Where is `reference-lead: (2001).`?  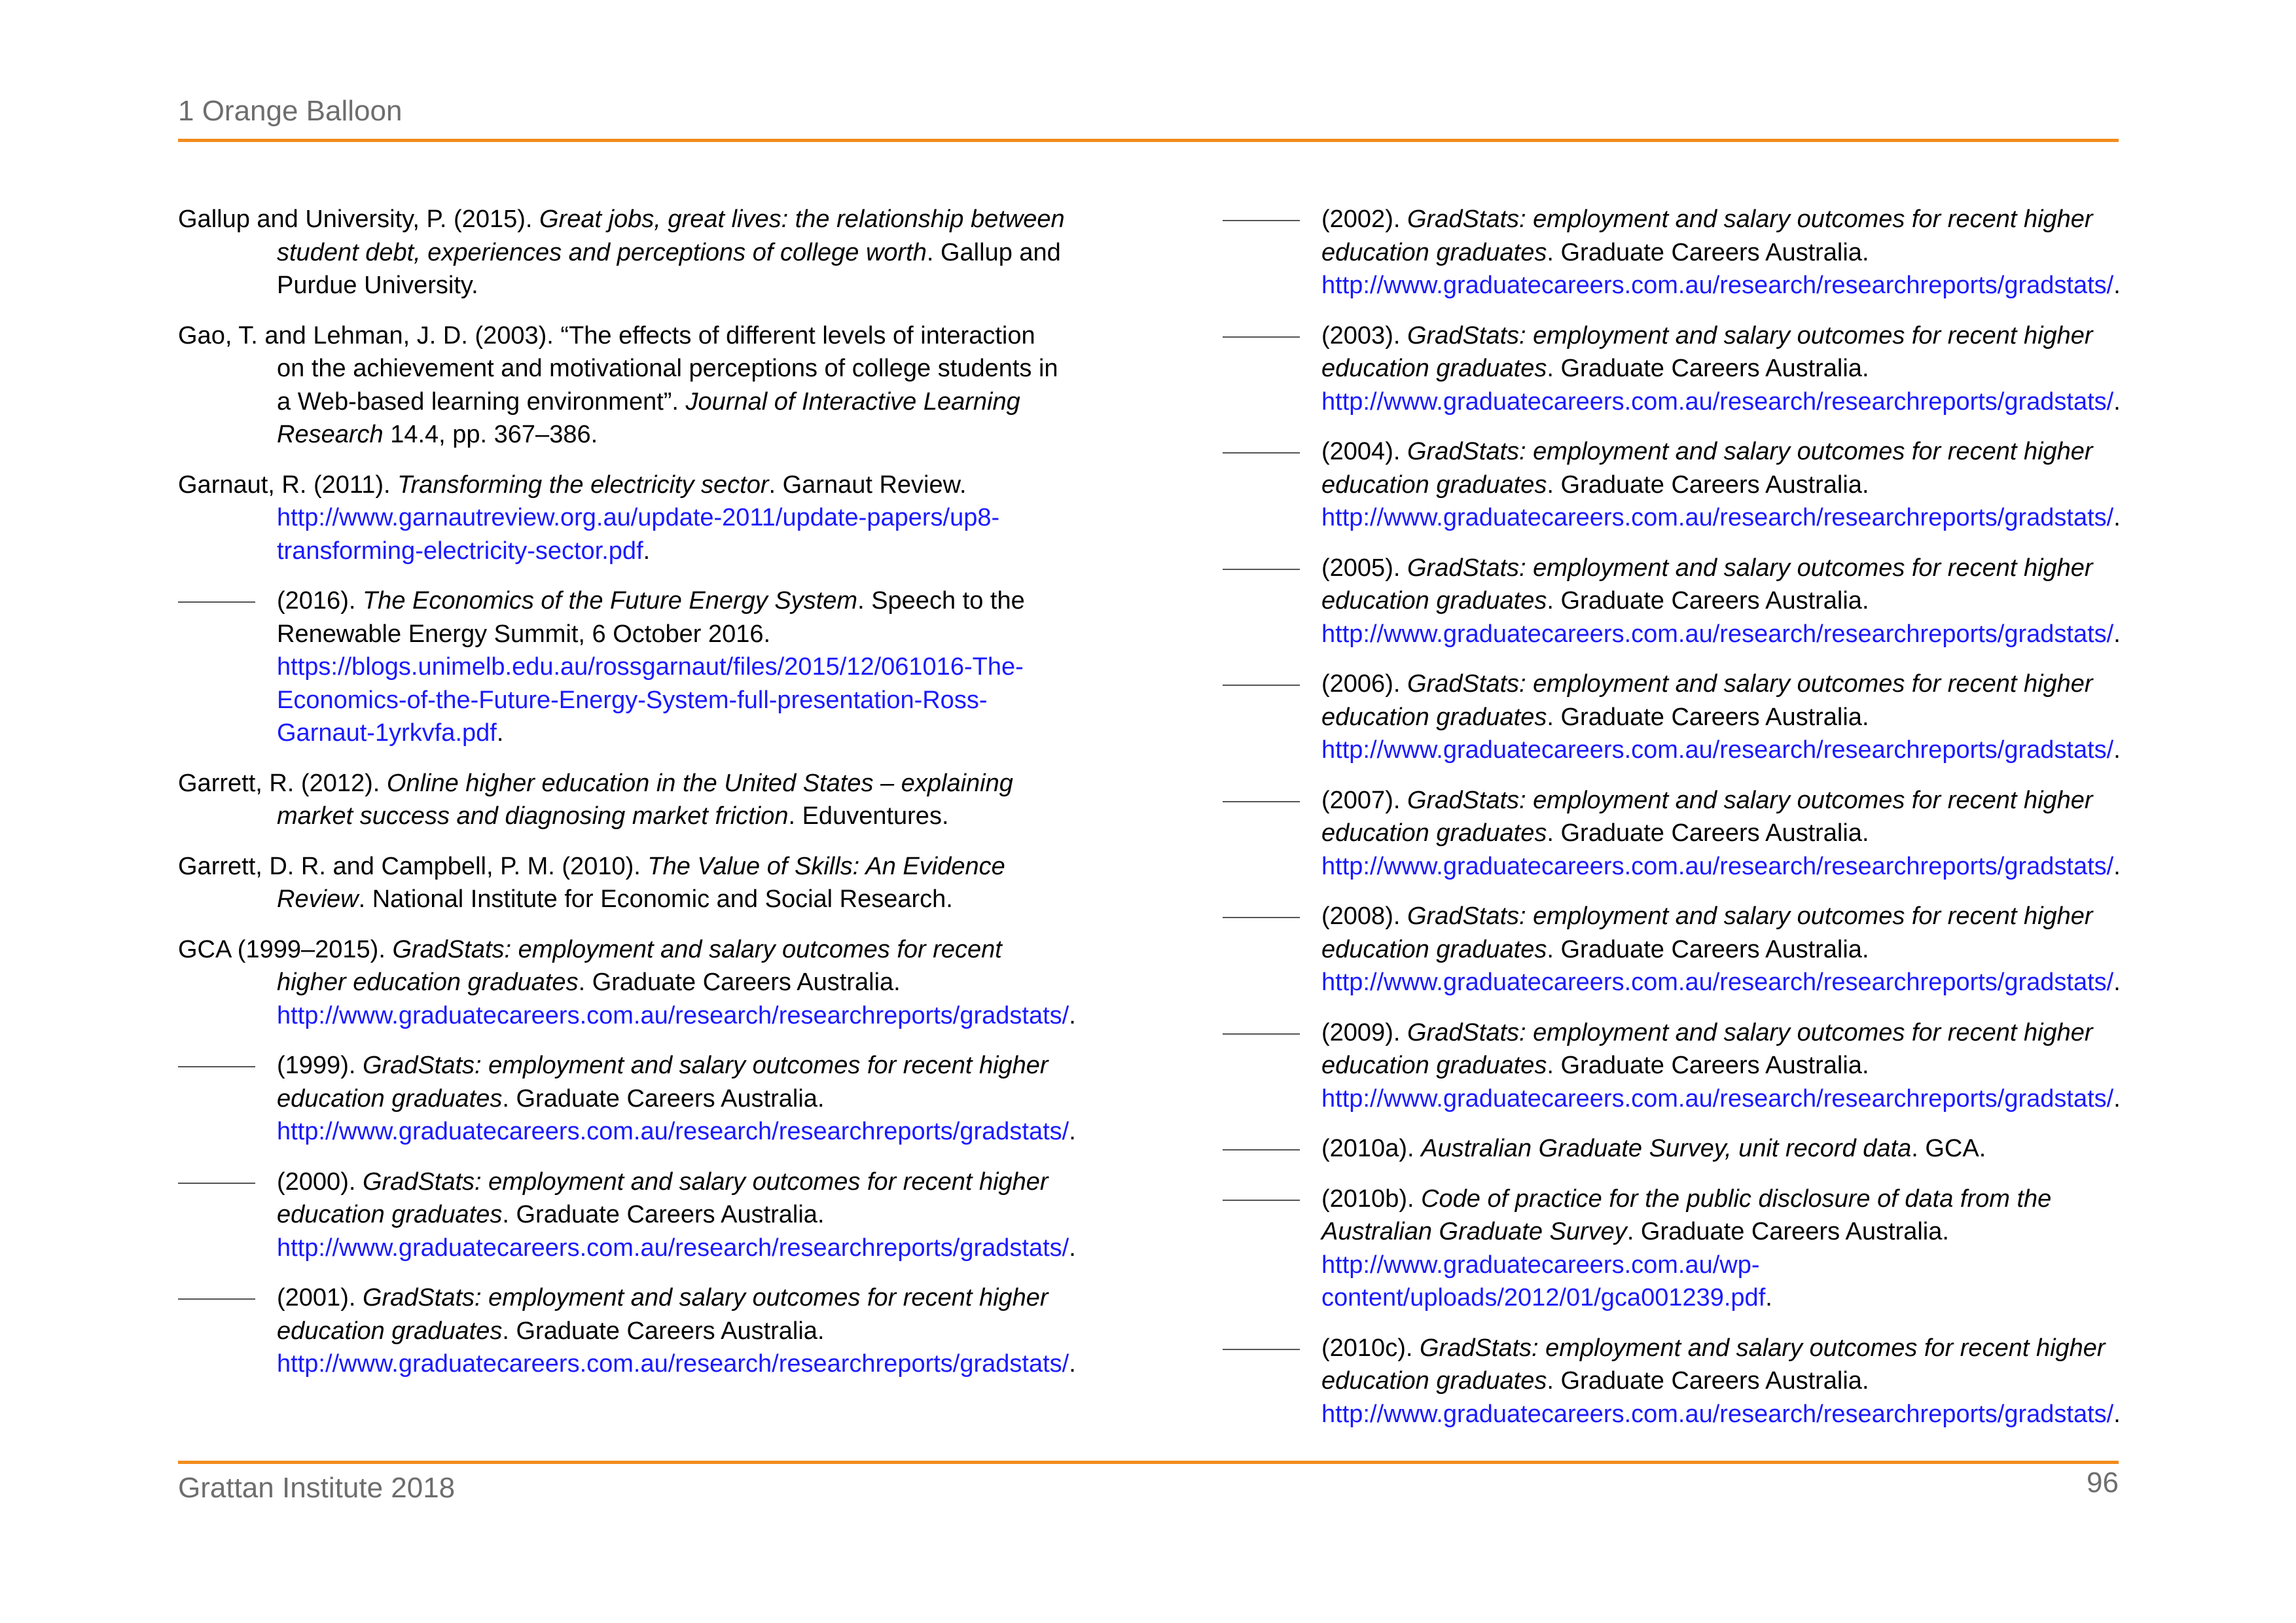 reference-lead: (2001). is located at coordinates (320, 1297).